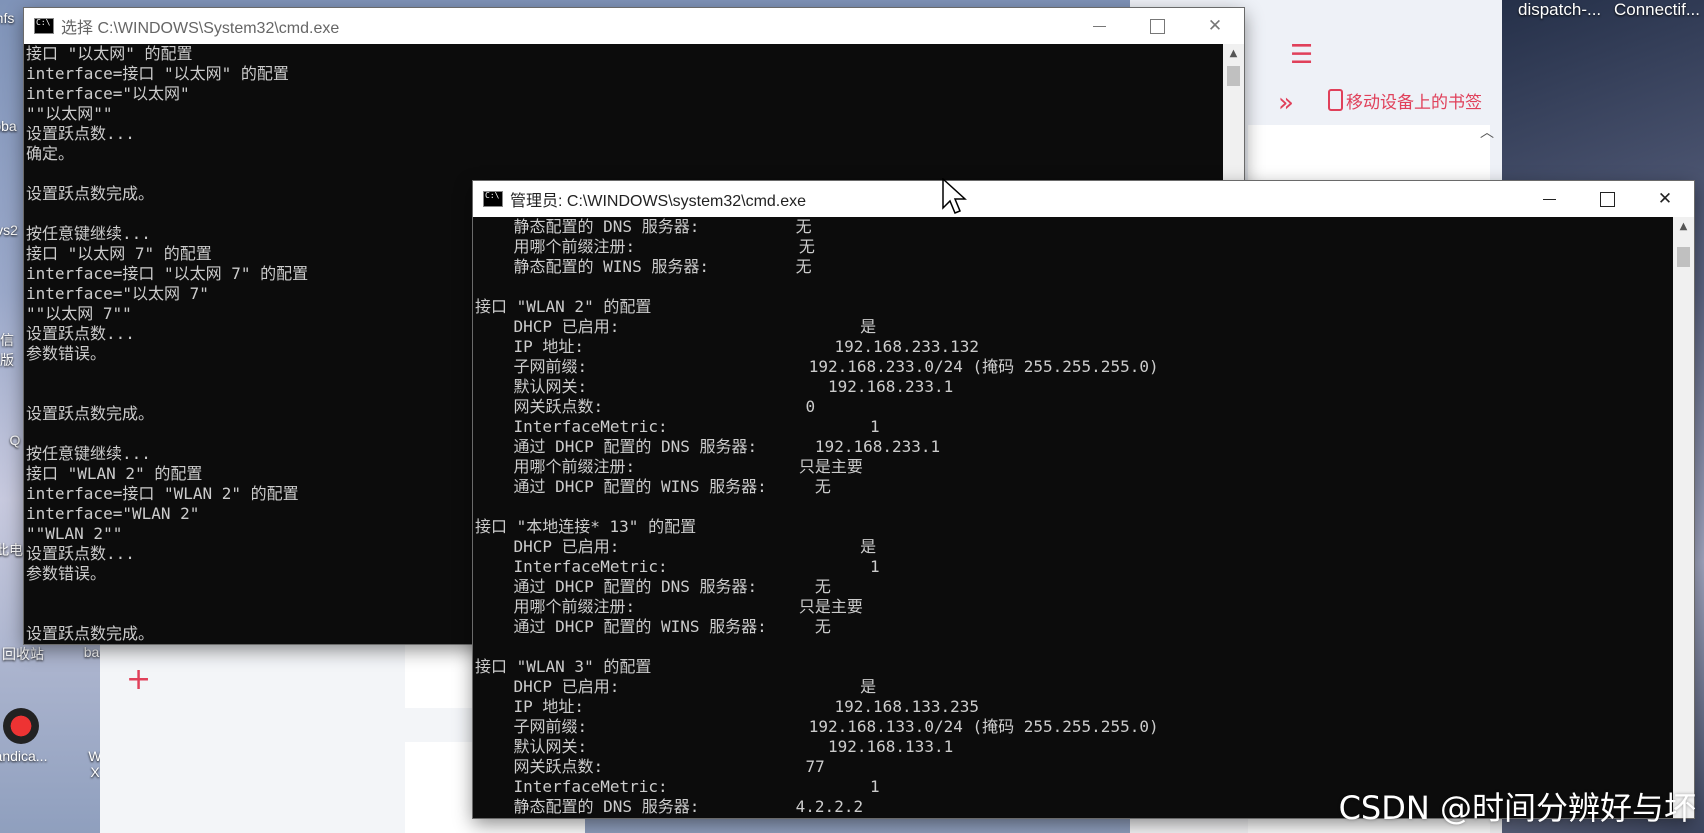 The image size is (1704, 833). I want to click on console-line: 网关跃点数: 77, so click(650, 766).